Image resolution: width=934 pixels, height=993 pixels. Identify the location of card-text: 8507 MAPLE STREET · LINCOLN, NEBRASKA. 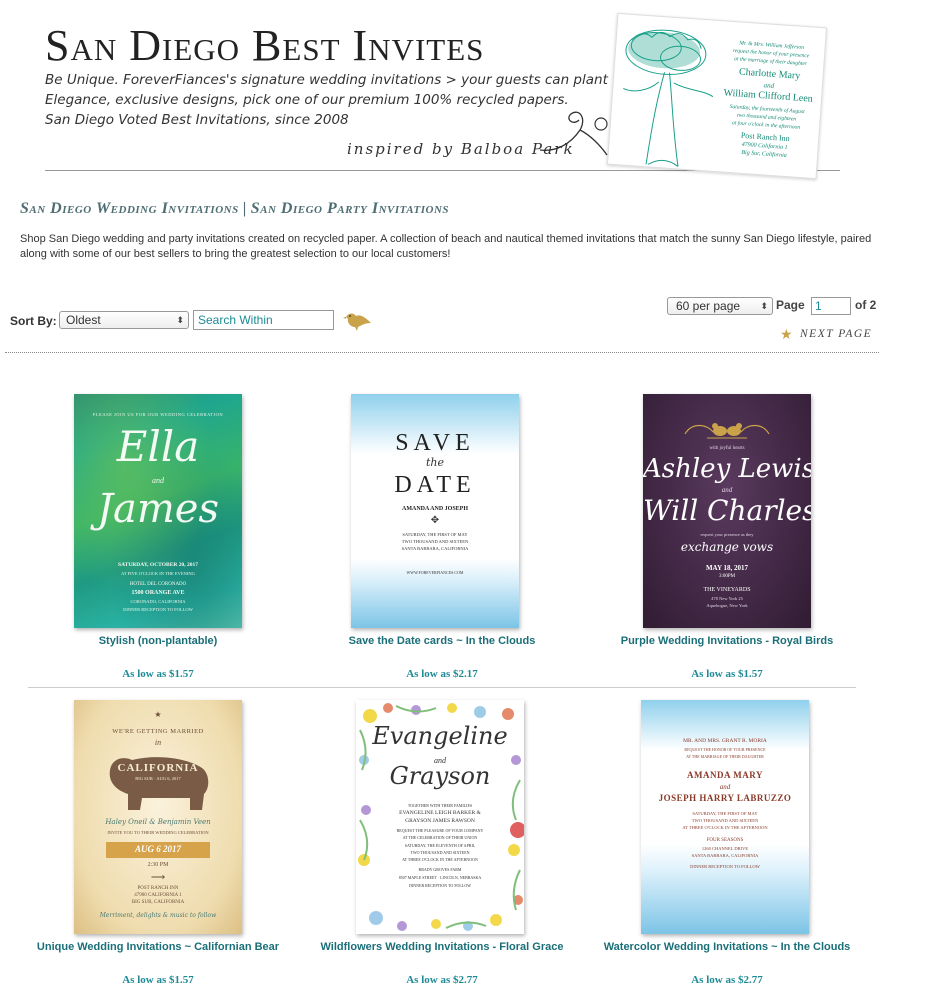
(440, 877).